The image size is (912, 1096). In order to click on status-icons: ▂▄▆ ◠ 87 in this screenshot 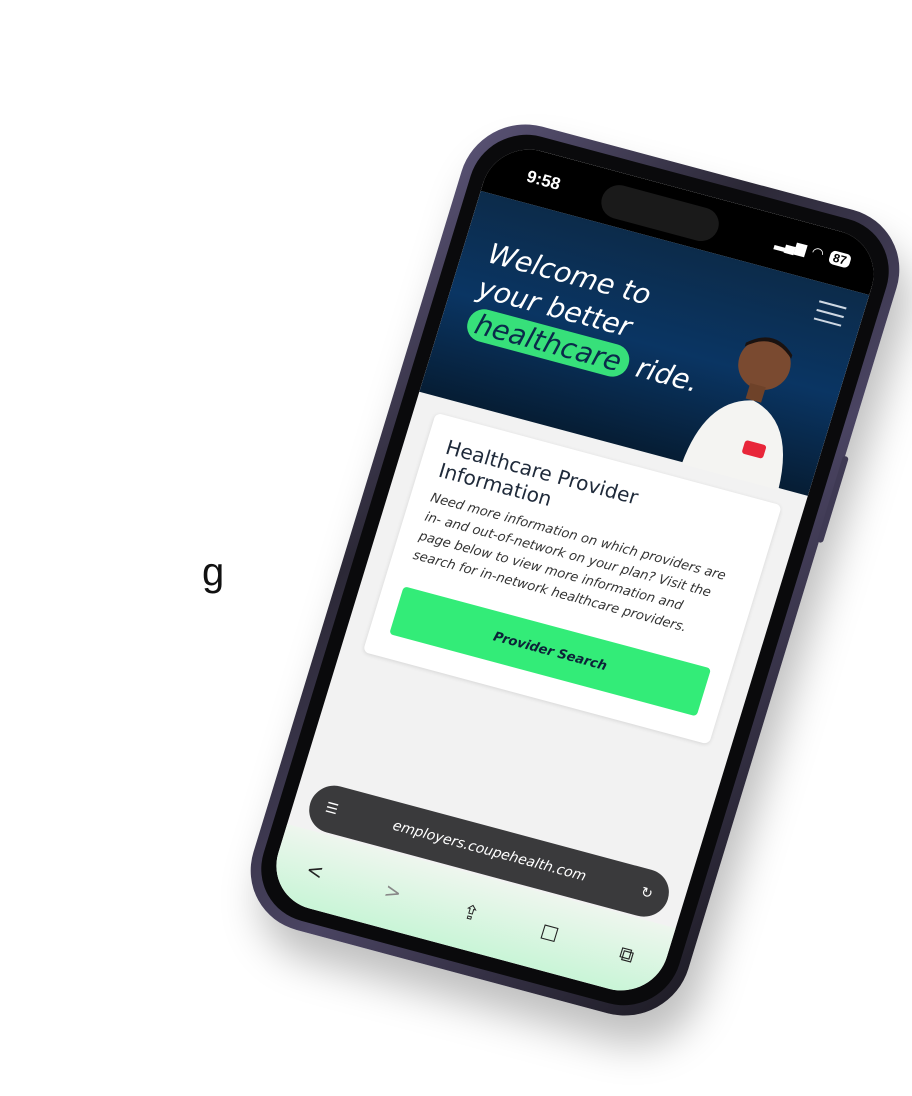, I will do `click(813, 251)`.